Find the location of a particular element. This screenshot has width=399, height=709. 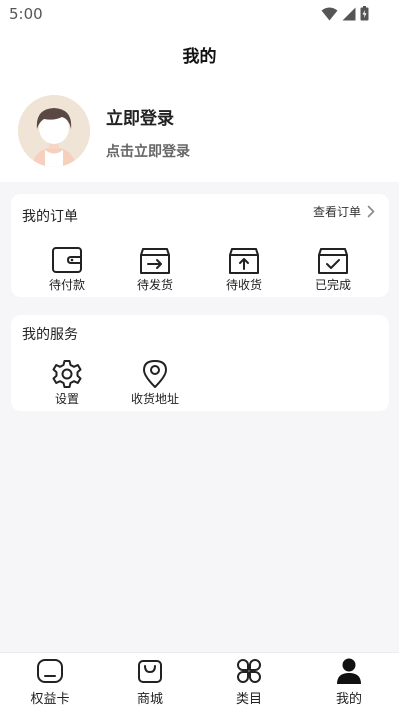

default-avatar-icon is located at coordinates (54, 131).